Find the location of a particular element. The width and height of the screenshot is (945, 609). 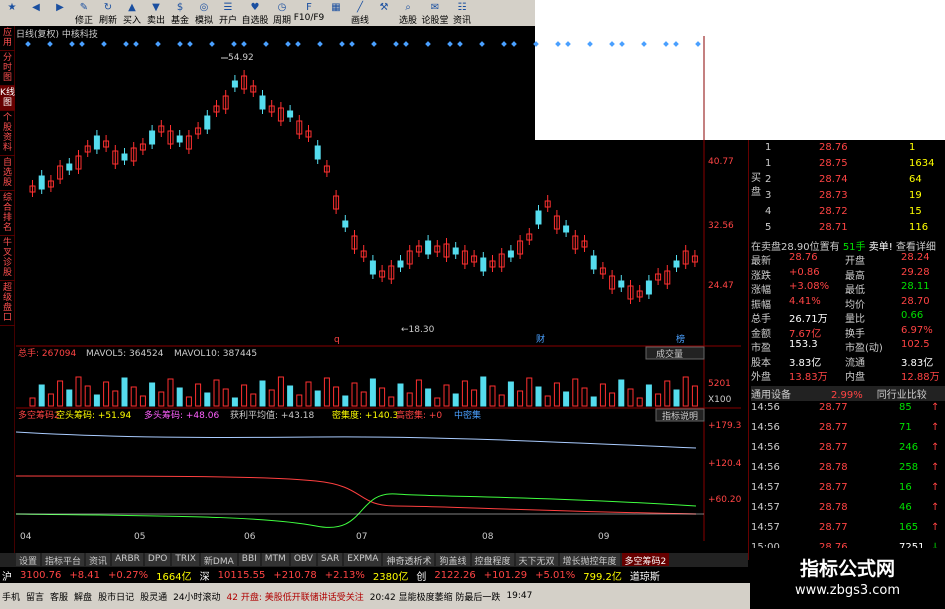

news-bar-button: 解盘 is located at coordinates (83, 596).